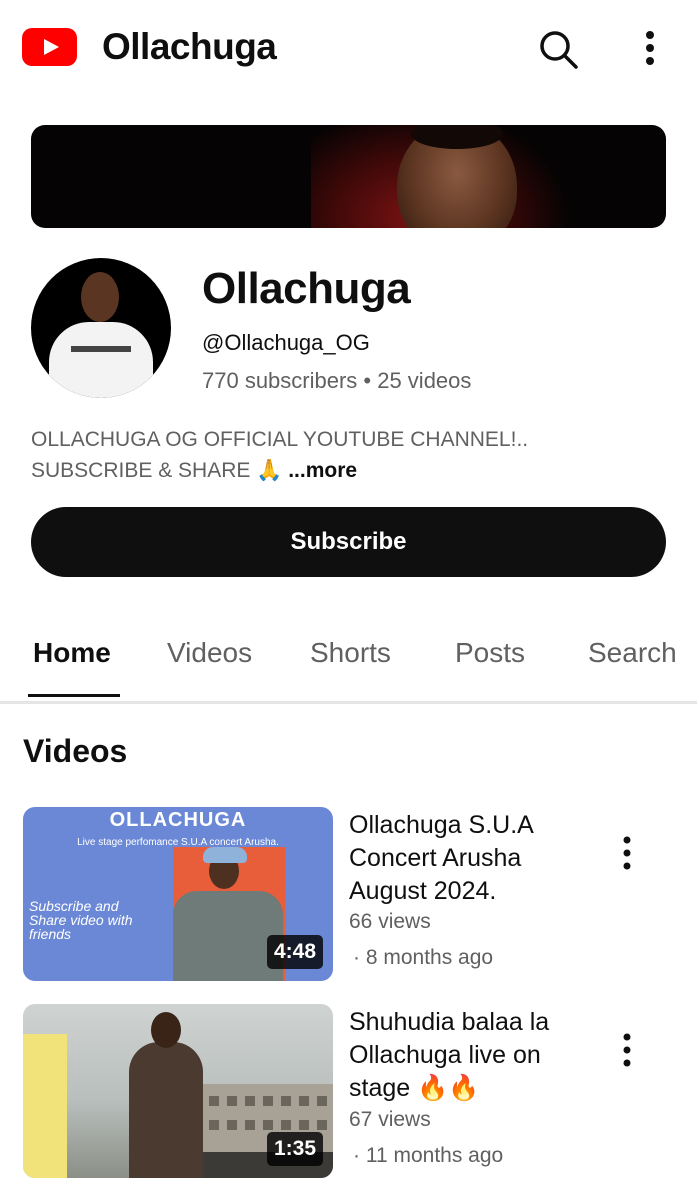 This screenshot has height=1200, width=697. Describe the element at coordinates (81, 920) in the screenshot. I see `thumb-side-text: Subscribe and Share video with friends` at that location.